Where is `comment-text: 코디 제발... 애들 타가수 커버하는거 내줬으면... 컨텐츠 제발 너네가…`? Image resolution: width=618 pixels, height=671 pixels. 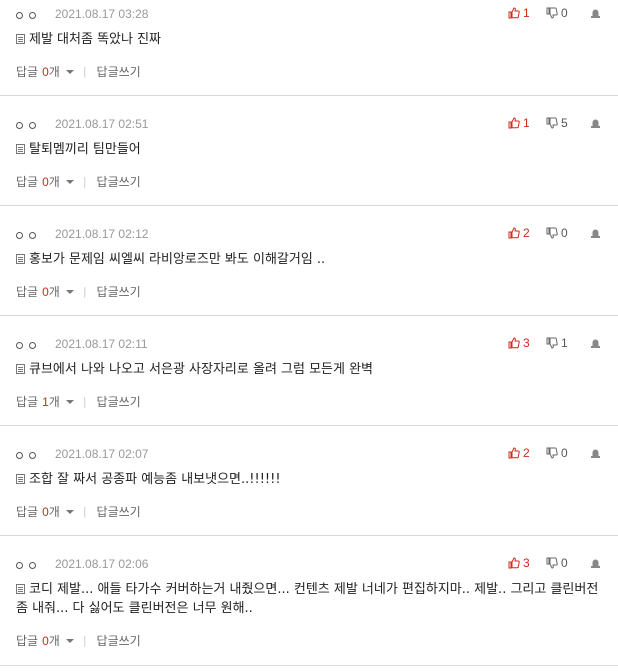
comment-text: 코디 제발... 애들 타가수 커버하는거 내줬으면... 컨텐츠 제발 너네가… is located at coordinates (307, 599).